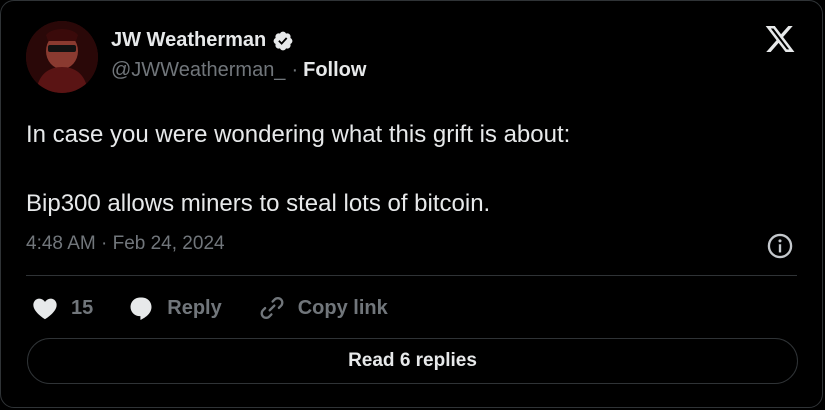  What do you see at coordinates (272, 308) in the screenshot?
I see `link-icon` at bounding box center [272, 308].